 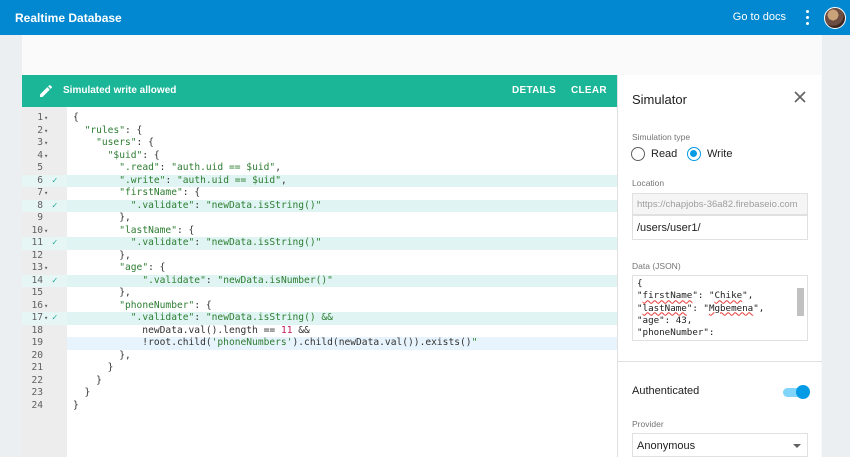 What do you see at coordinates (835, 18) in the screenshot?
I see `avatar` at bounding box center [835, 18].